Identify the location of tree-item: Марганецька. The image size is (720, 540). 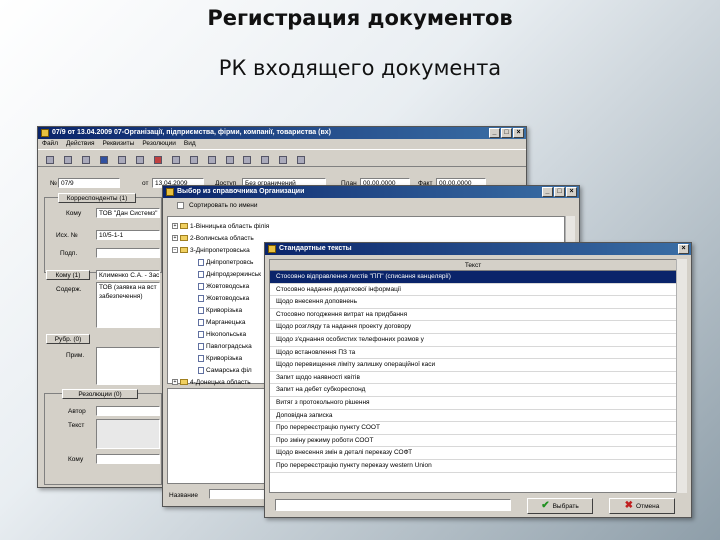
(221, 323).